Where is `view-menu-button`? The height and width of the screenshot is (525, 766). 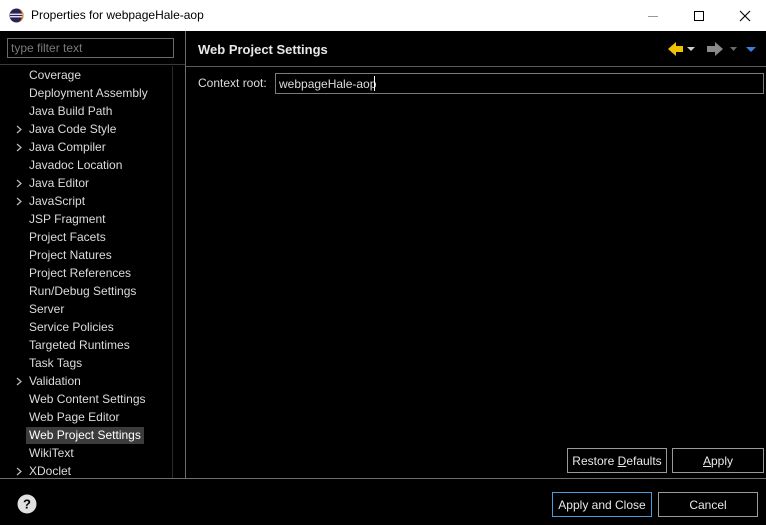 view-menu-button is located at coordinates (751, 49).